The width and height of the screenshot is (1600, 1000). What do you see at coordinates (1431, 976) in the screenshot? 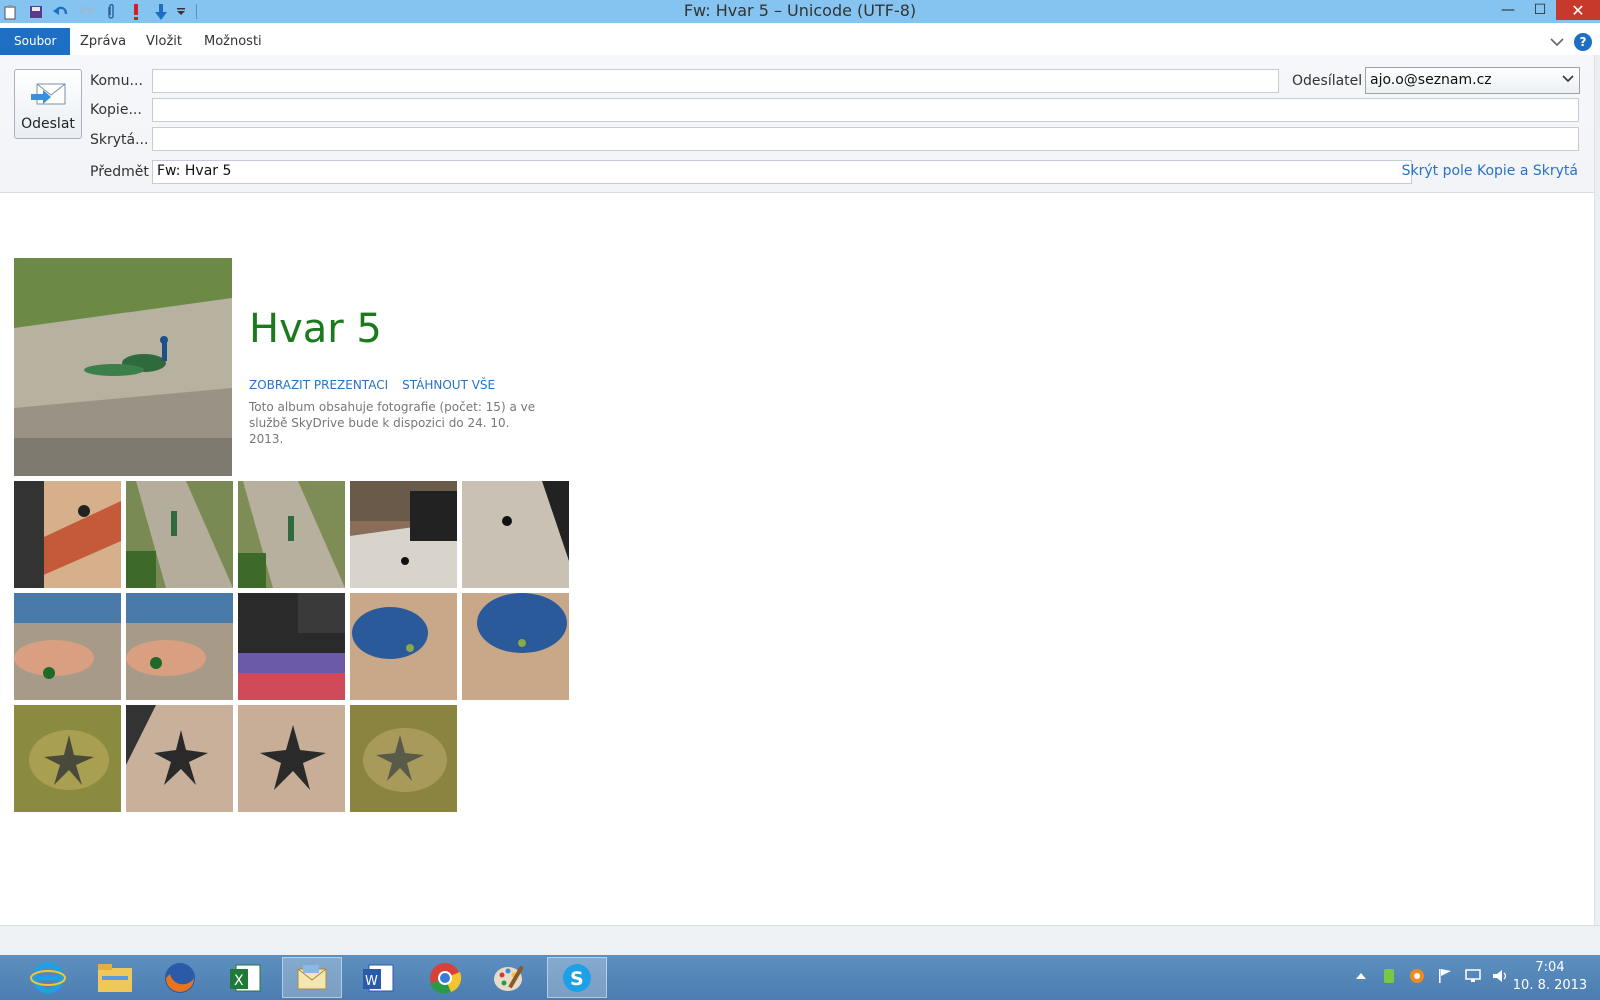
I see `system-tray` at bounding box center [1431, 976].